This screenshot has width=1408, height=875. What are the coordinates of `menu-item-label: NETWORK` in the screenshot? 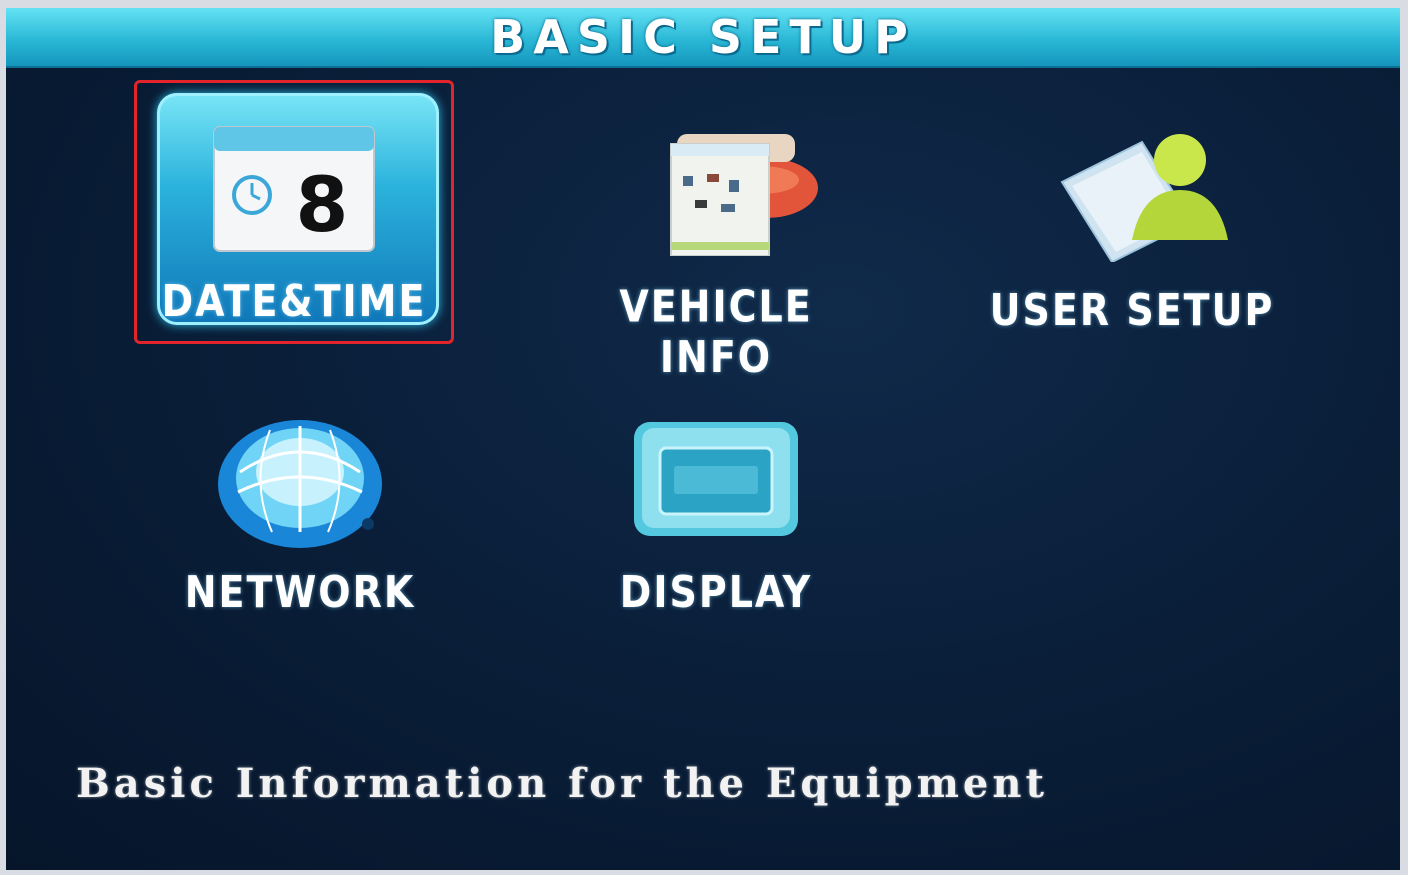 It's located at (300, 592).